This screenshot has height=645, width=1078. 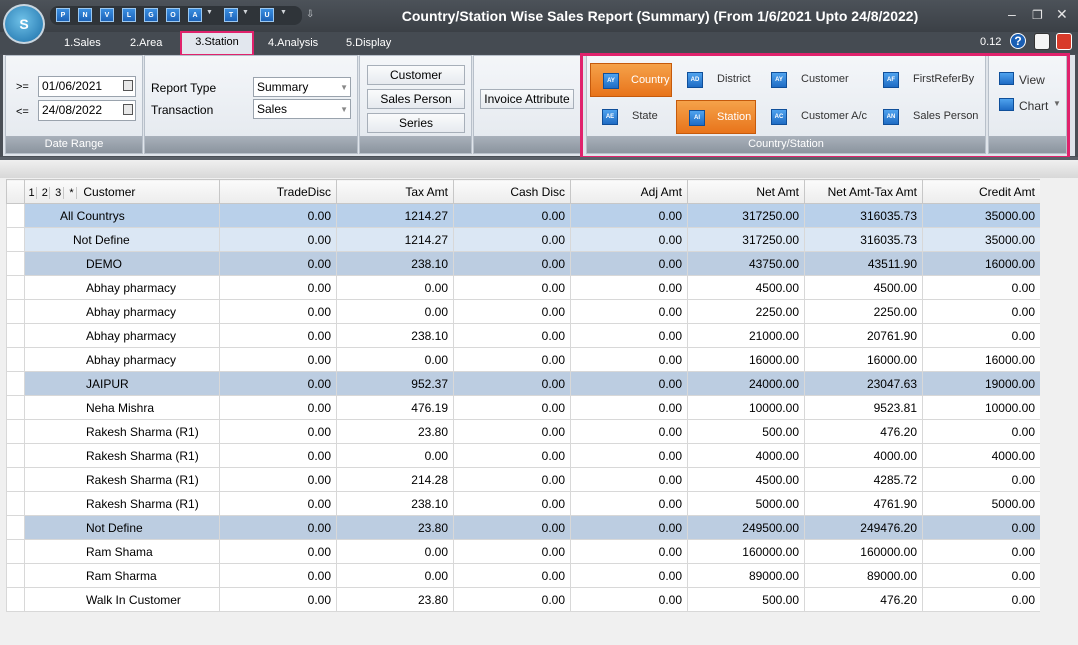 What do you see at coordinates (863, 503) in the screenshot?
I see `net-amt-tax-amt-cell: 4761.90` at bounding box center [863, 503].